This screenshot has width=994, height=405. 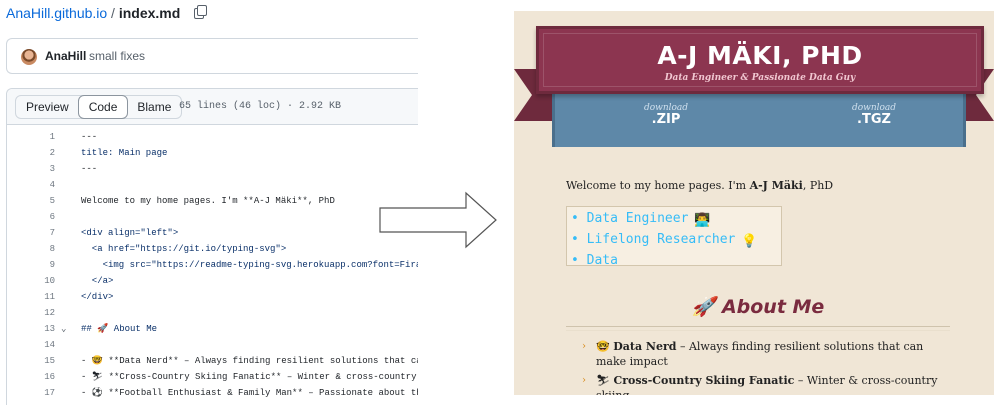 What do you see at coordinates (212, 329) in the screenshot?
I see `code-line: 13 ⌄ ## 🚀 About Me` at bounding box center [212, 329].